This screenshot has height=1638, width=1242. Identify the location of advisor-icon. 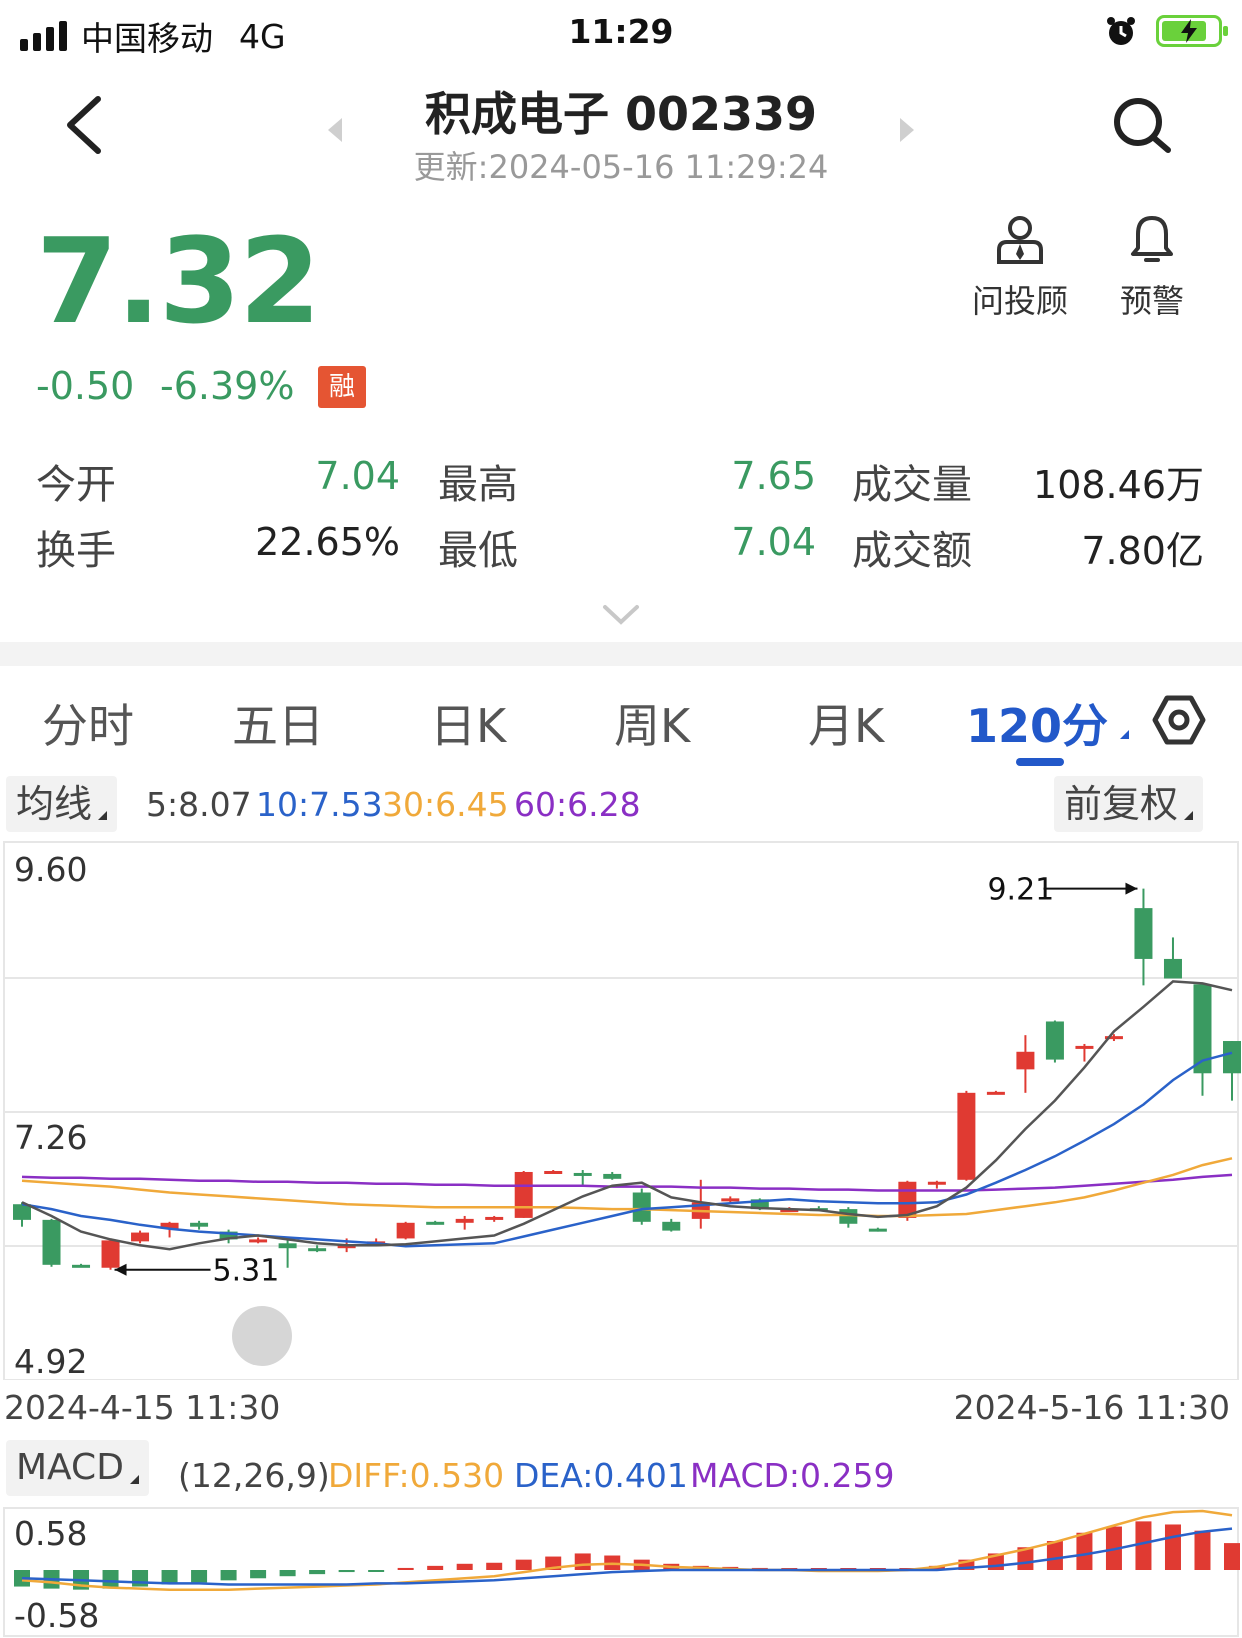
(1020, 240).